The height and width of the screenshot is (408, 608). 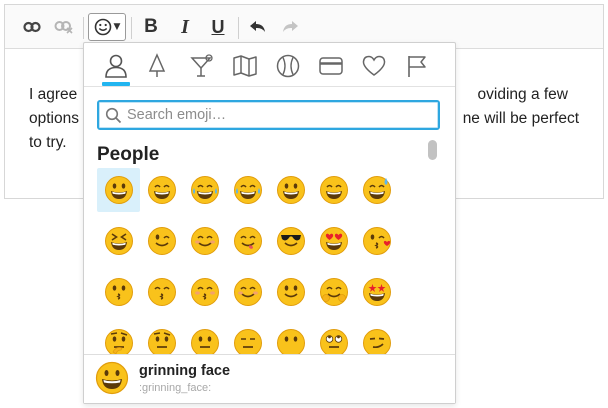 I want to click on grinning-face-icon, so click(x=112, y=378).